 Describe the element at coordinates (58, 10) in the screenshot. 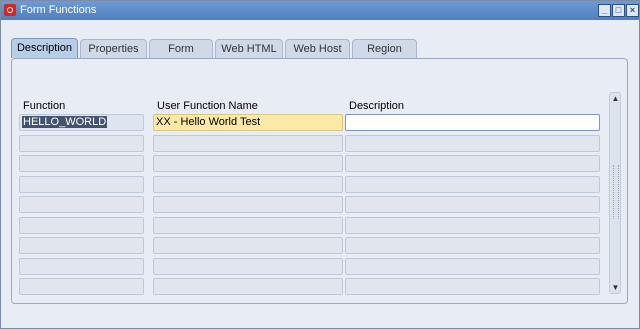

I see `window-title: Form Functions` at that location.